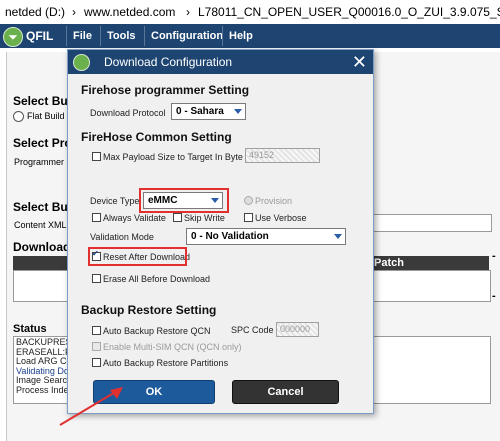 This screenshot has height=441, width=500. Describe the element at coordinates (81, 62) in the screenshot. I see `qfil-logo-icon` at that location.